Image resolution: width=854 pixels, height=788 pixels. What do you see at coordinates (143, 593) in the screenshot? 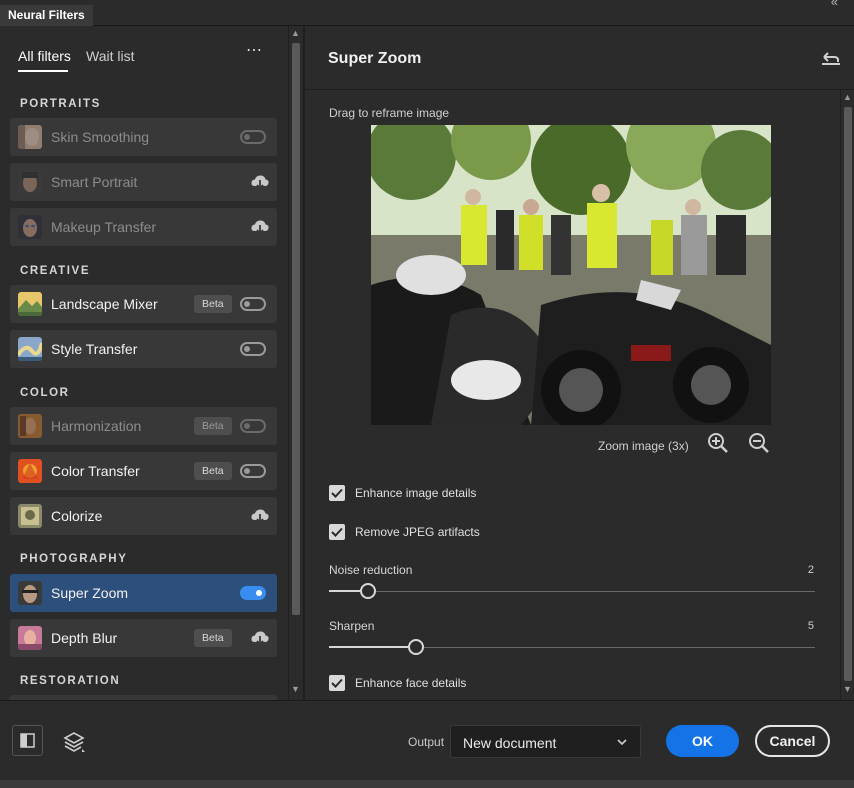
I see `filter-item-super-zoom: Super Zoom` at bounding box center [143, 593].